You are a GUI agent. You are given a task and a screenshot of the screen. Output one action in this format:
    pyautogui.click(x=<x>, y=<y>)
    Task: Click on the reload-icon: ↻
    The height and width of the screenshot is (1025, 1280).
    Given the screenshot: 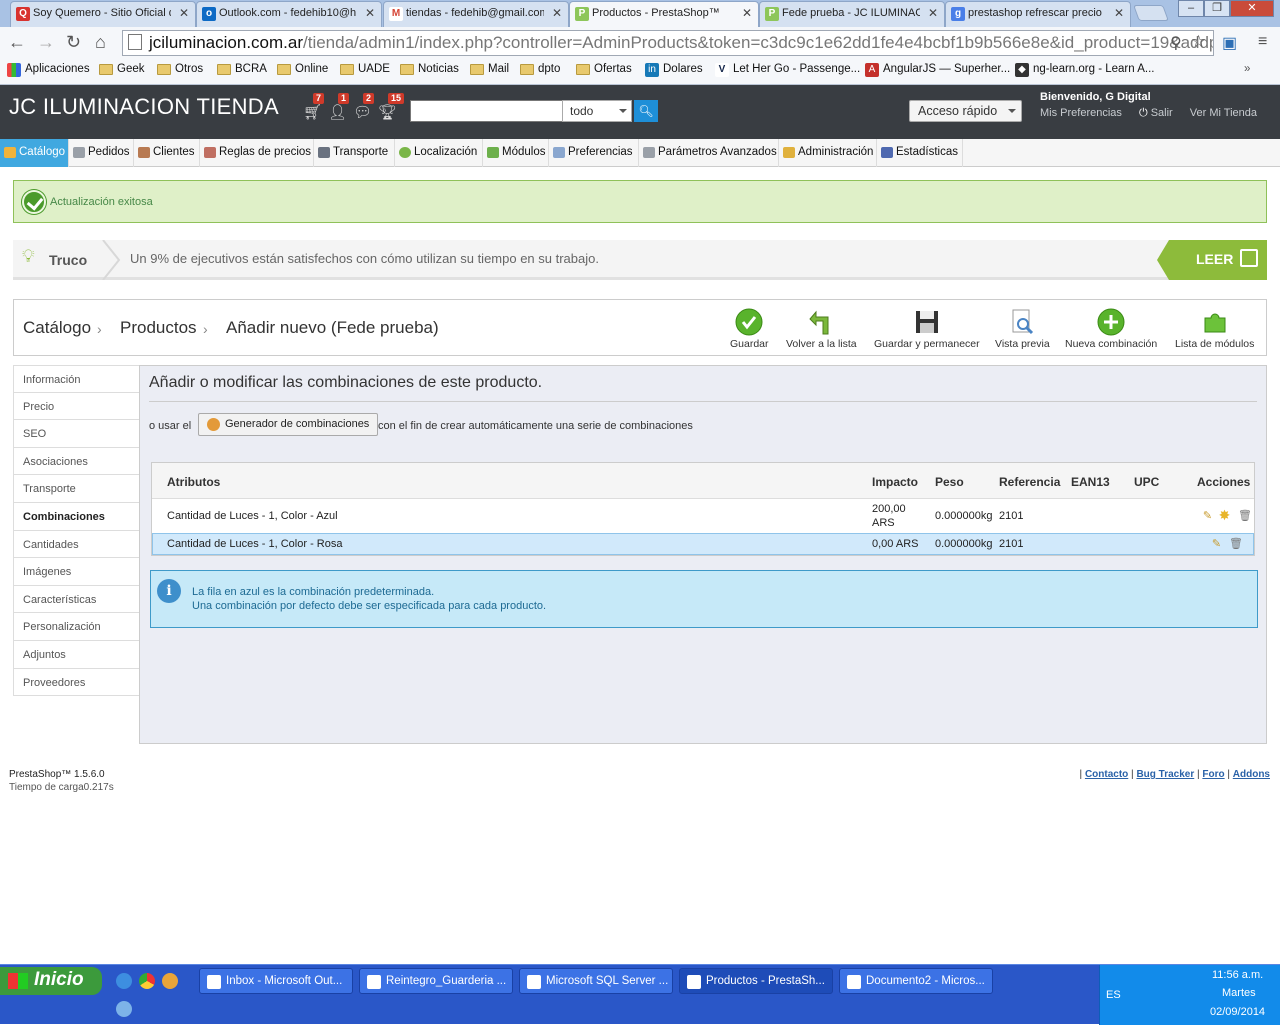 What is the action you would take?
    pyautogui.click(x=73, y=42)
    